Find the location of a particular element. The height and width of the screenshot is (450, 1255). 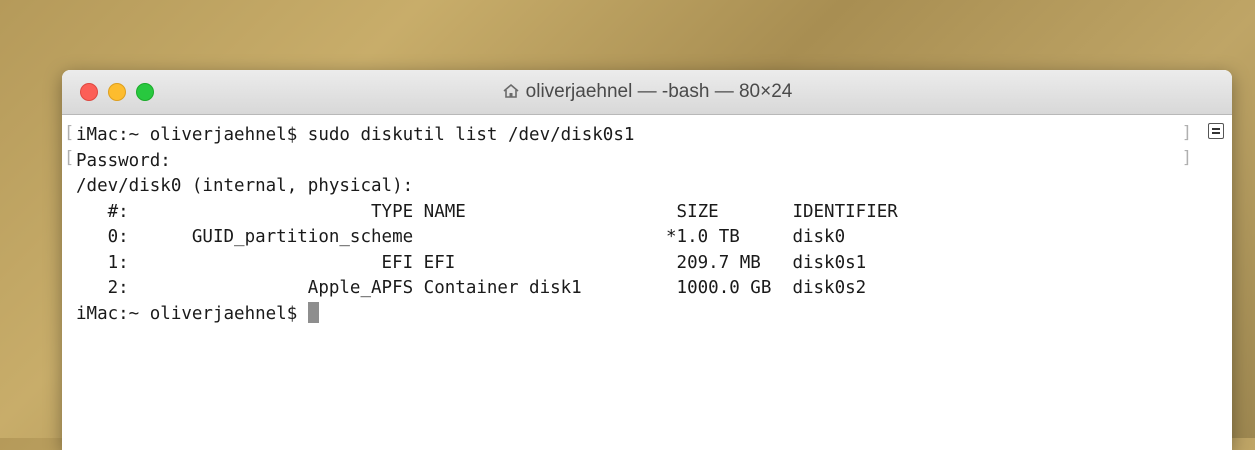

terminal-line: Password: is located at coordinates (123, 160).